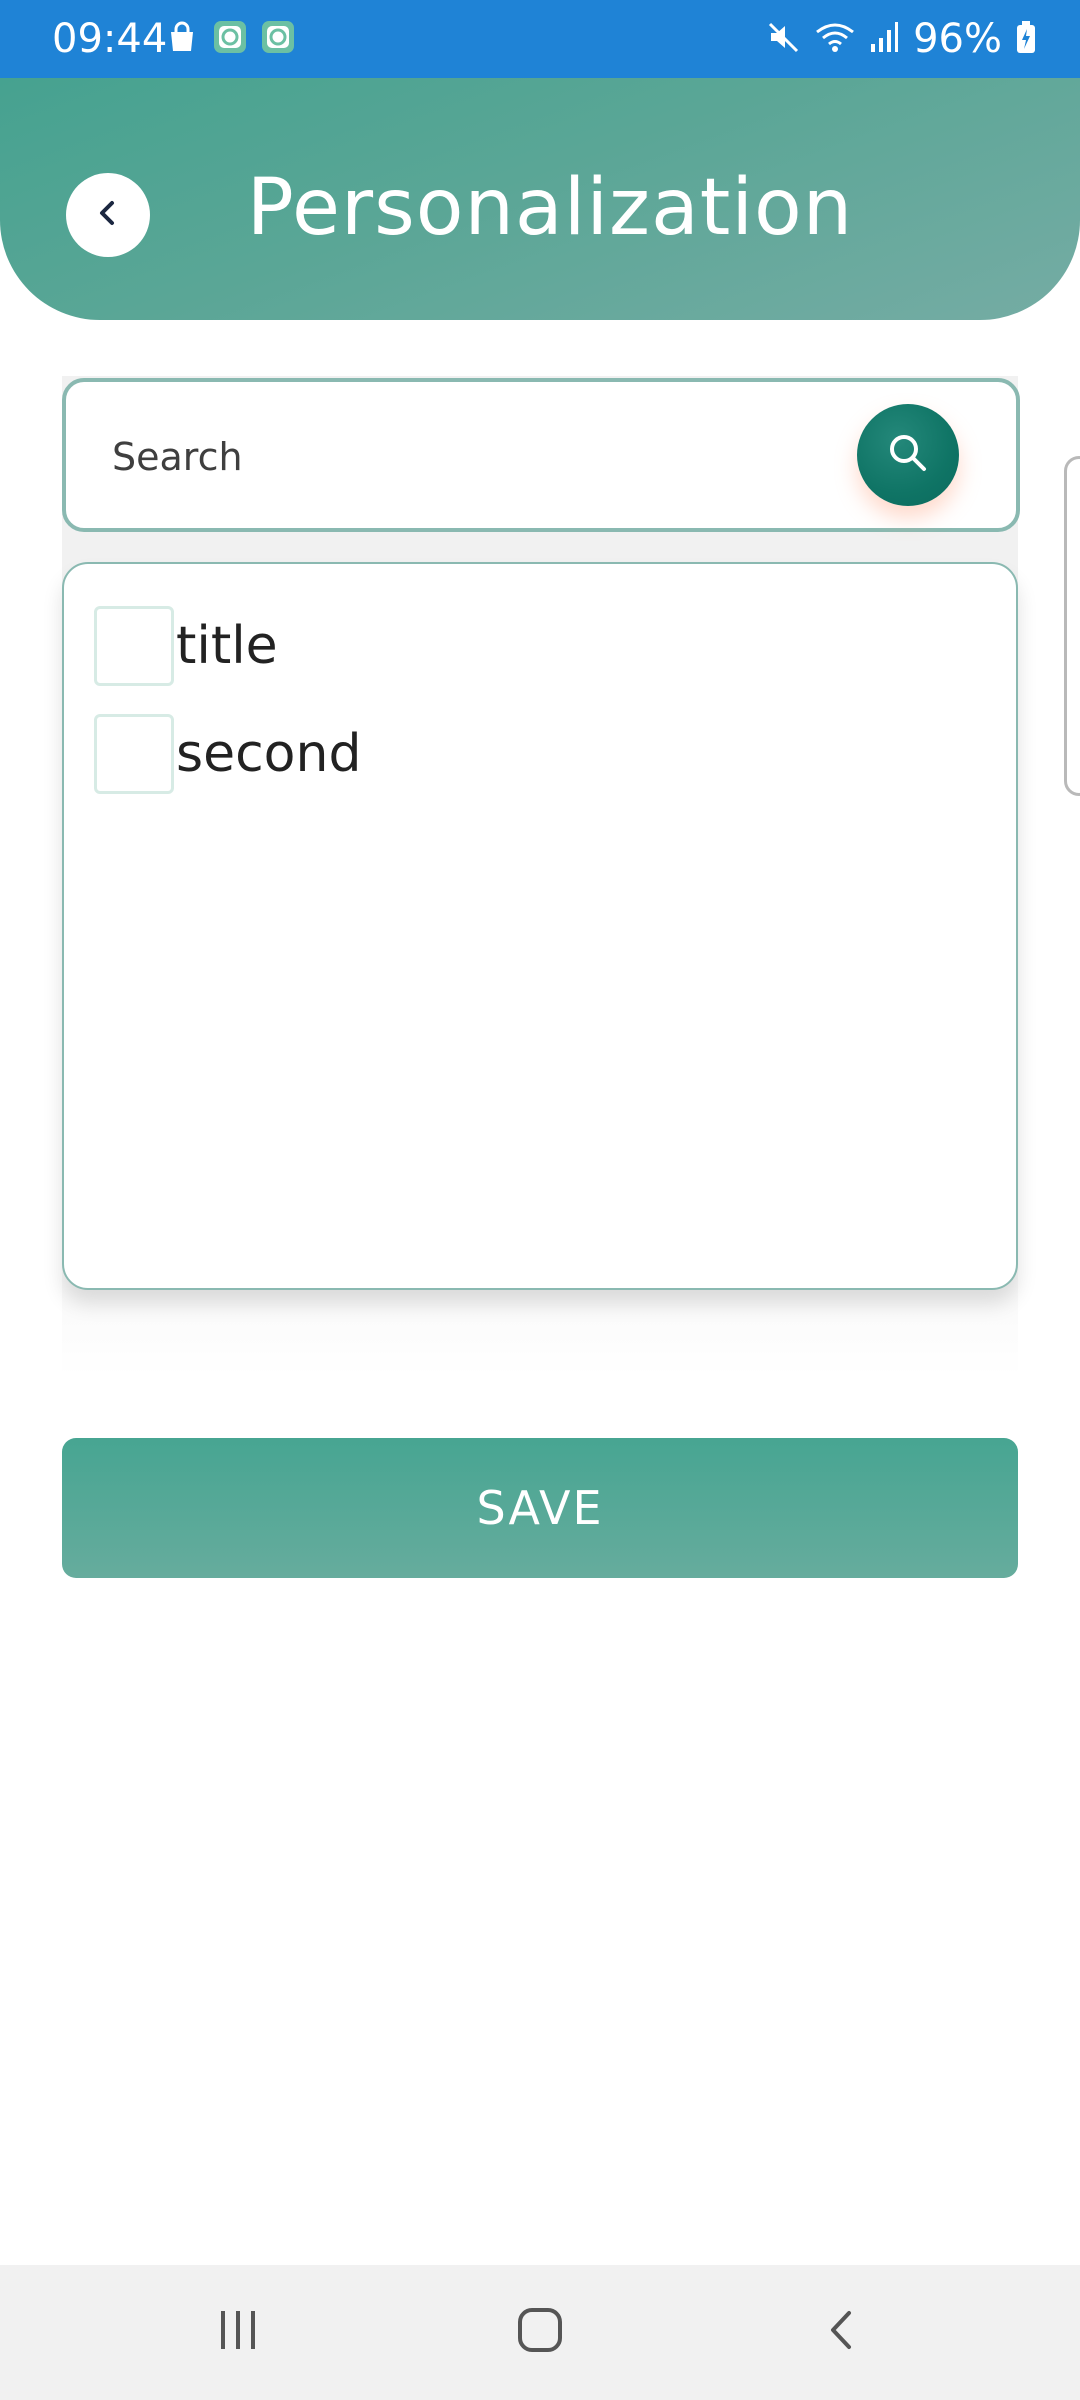 This screenshot has width=1080, height=2400. I want to click on nav-back-button, so click(842, 2332).